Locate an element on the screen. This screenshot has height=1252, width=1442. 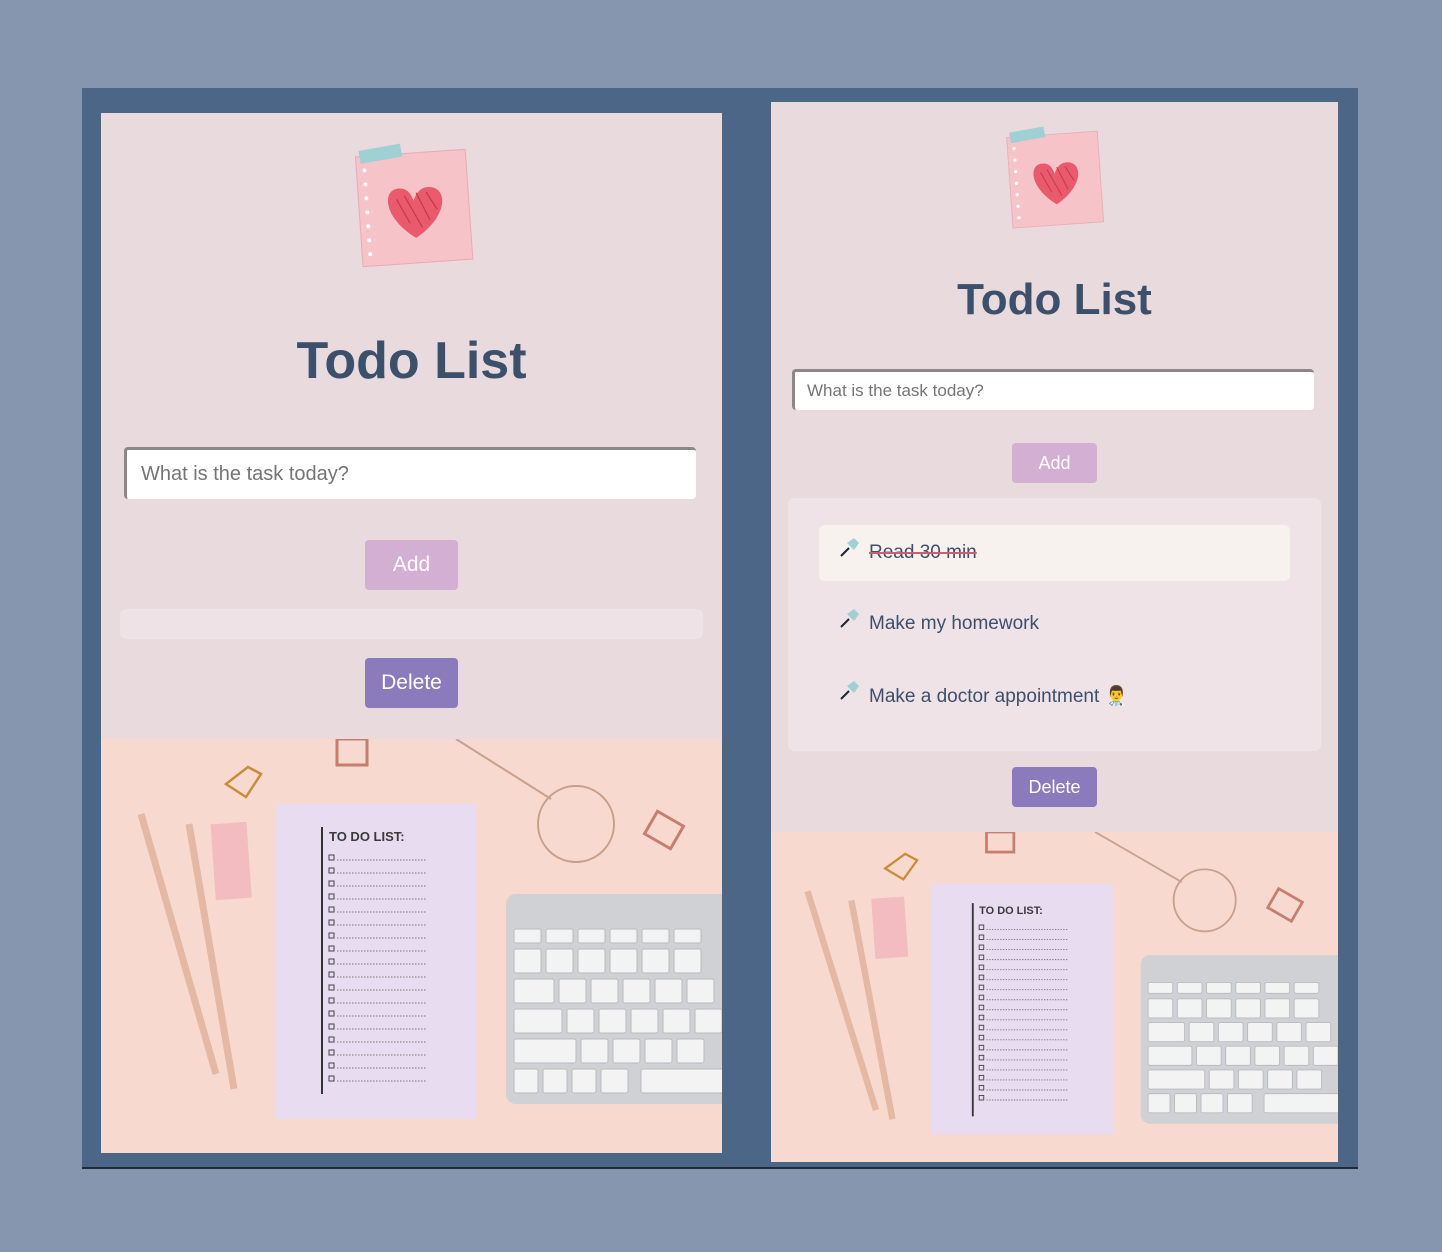
task-text: Make a doctor appointment 👨‍⚕️ is located at coordinates (999, 696).